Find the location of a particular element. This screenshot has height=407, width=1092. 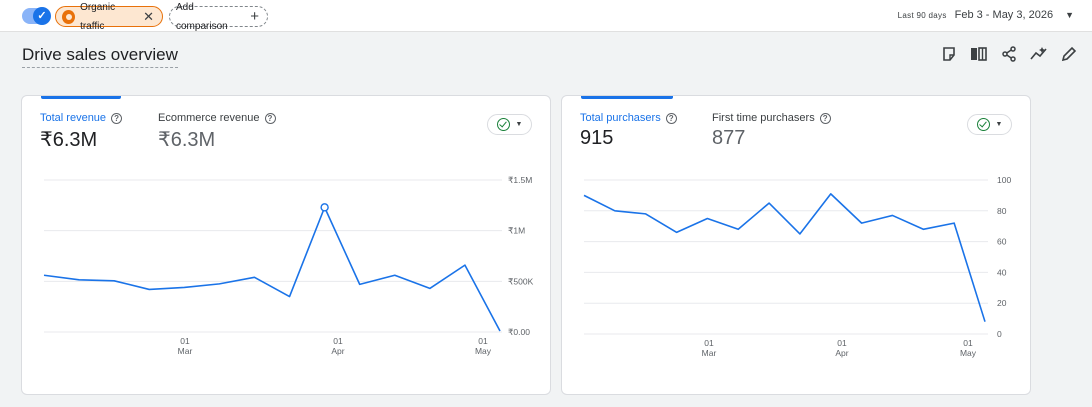

date-range-picker: Last 90 days Feb 3 - May 3, 2026 ▼ is located at coordinates (986, 15).